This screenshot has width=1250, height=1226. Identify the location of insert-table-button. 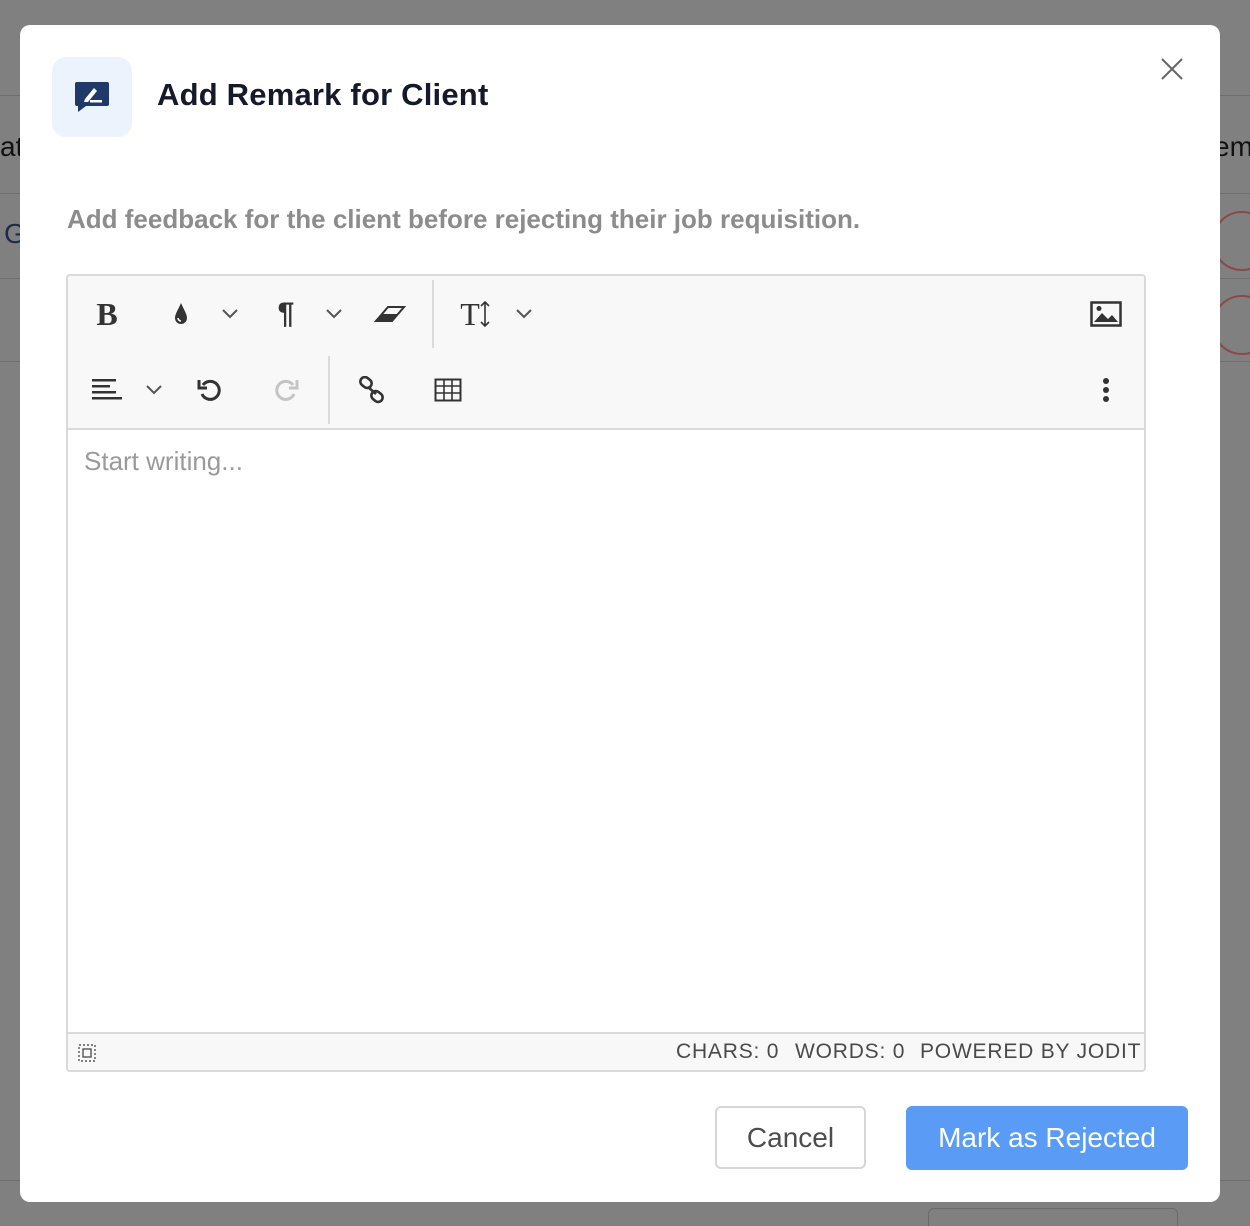
(448, 390).